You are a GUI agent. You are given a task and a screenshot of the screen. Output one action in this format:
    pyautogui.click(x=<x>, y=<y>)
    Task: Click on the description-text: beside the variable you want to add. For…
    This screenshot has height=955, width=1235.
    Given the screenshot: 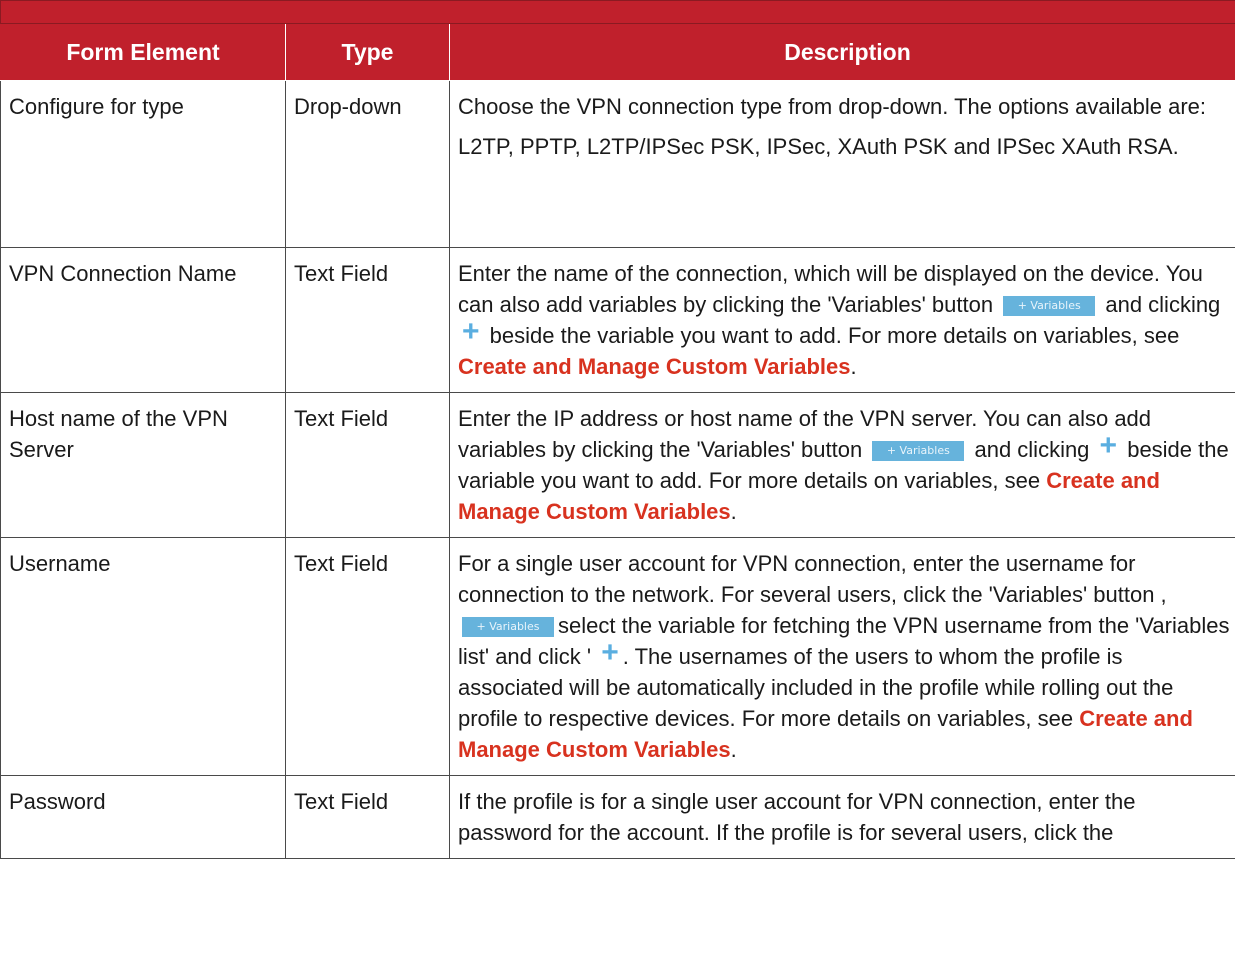 What is the action you would take?
    pyautogui.click(x=834, y=335)
    